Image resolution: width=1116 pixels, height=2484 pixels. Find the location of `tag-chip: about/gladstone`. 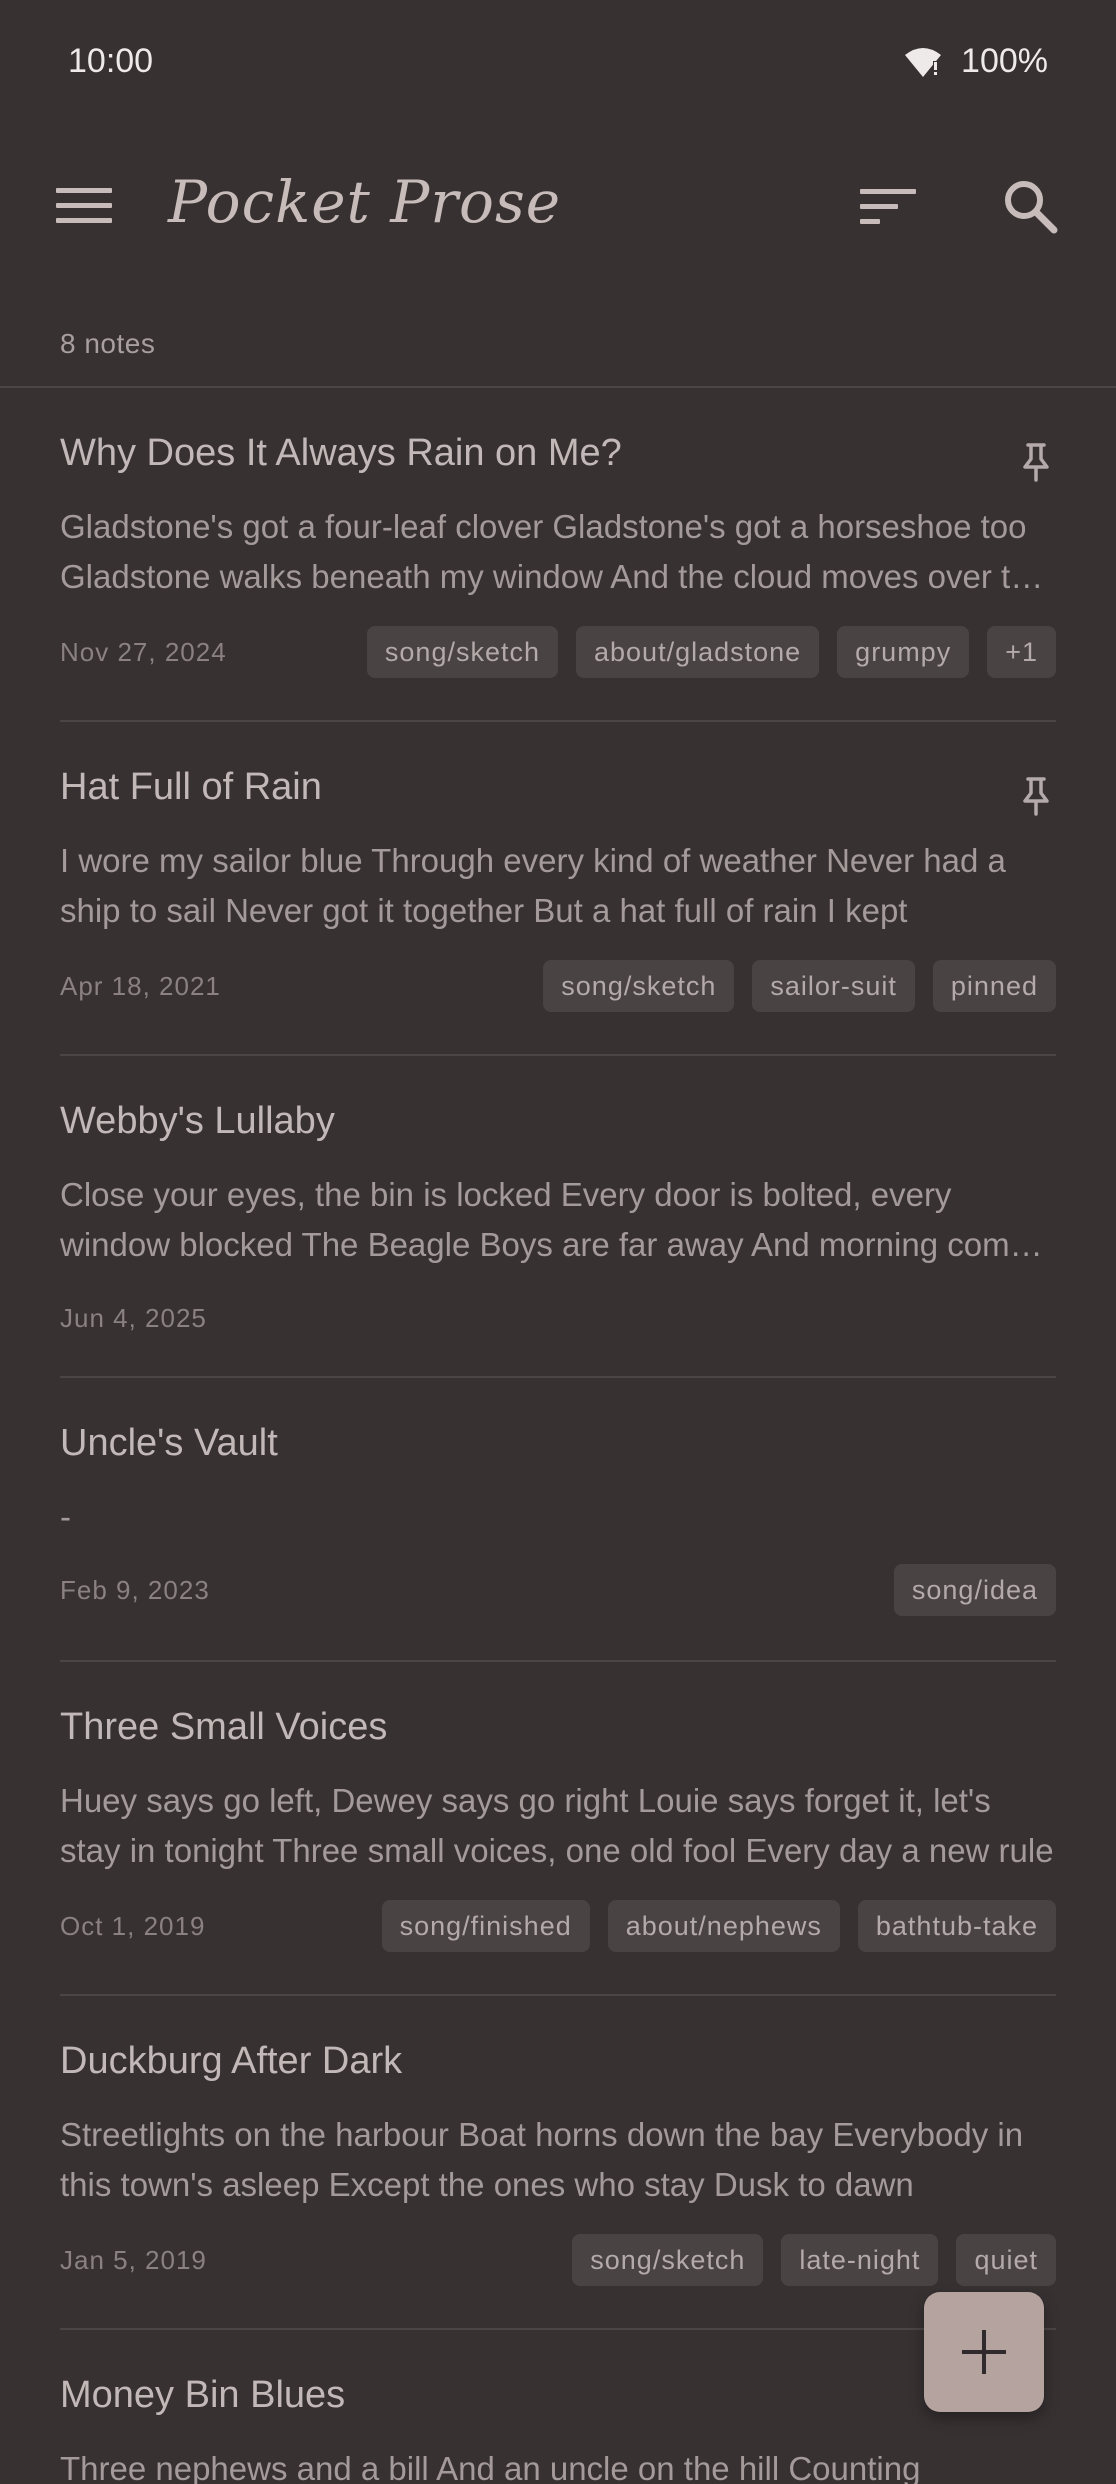

tag-chip: about/gladstone is located at coordinates (698, 652).